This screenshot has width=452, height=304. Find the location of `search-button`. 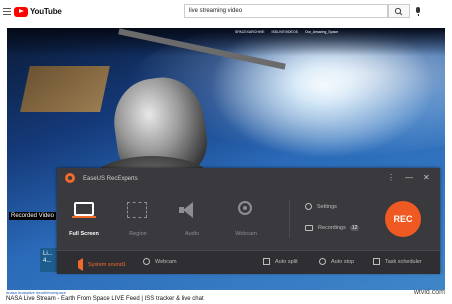

search-button is located at coordinates (399, 11).